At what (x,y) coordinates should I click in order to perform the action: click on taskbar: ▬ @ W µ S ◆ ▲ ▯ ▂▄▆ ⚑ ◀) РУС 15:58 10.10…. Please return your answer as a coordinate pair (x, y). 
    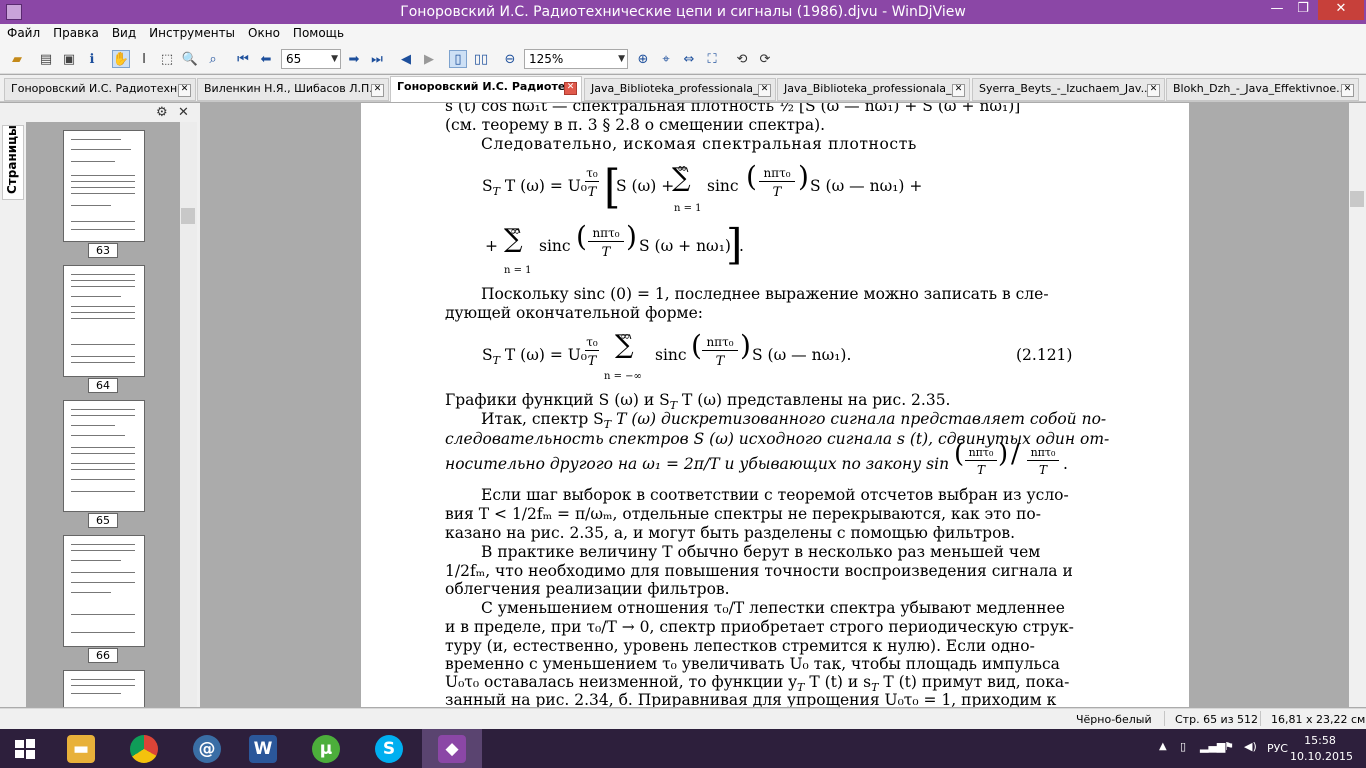
    Looking at the image, I should click on (683, 748).